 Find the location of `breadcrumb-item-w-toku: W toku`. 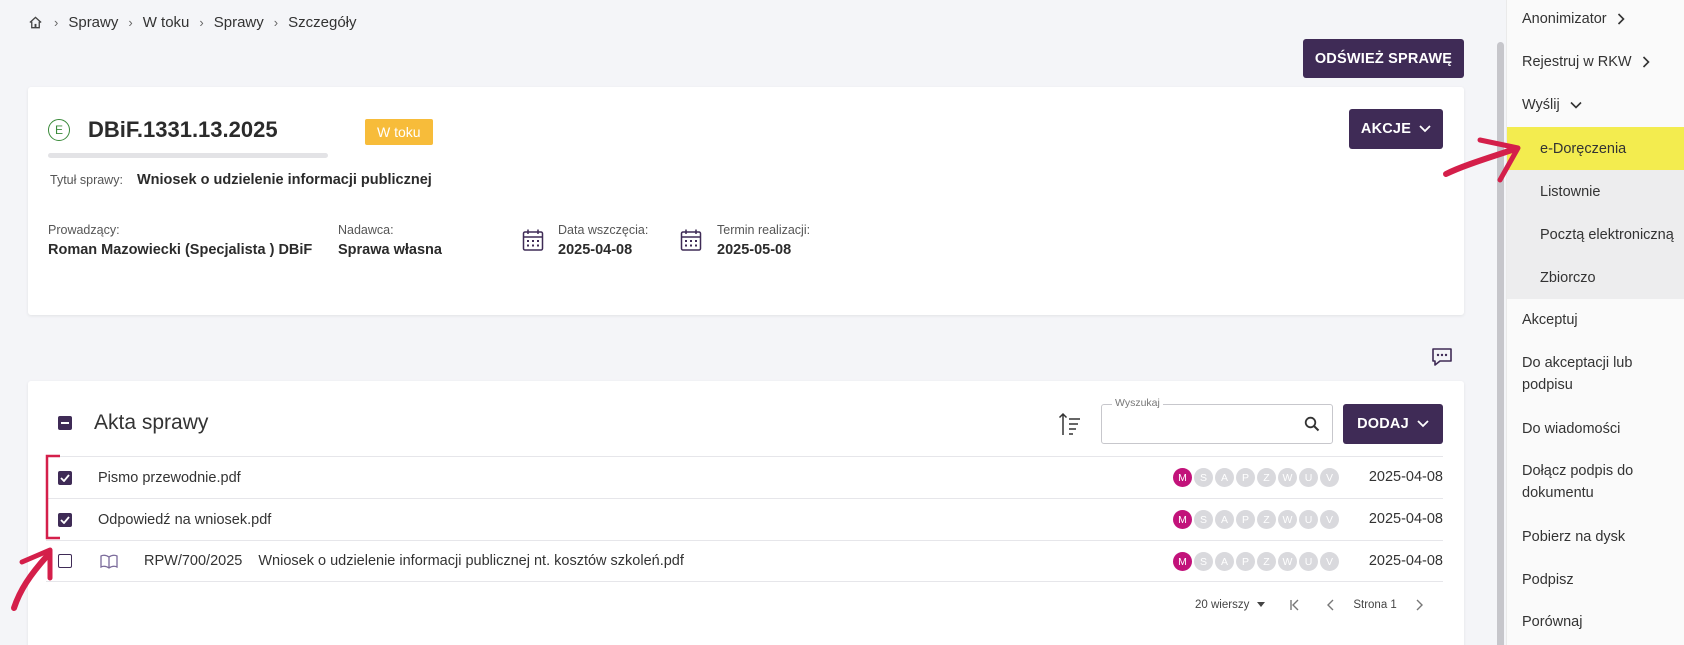

breadcrumb-item-w-toku: W toku is located at coordinates (166, 22).